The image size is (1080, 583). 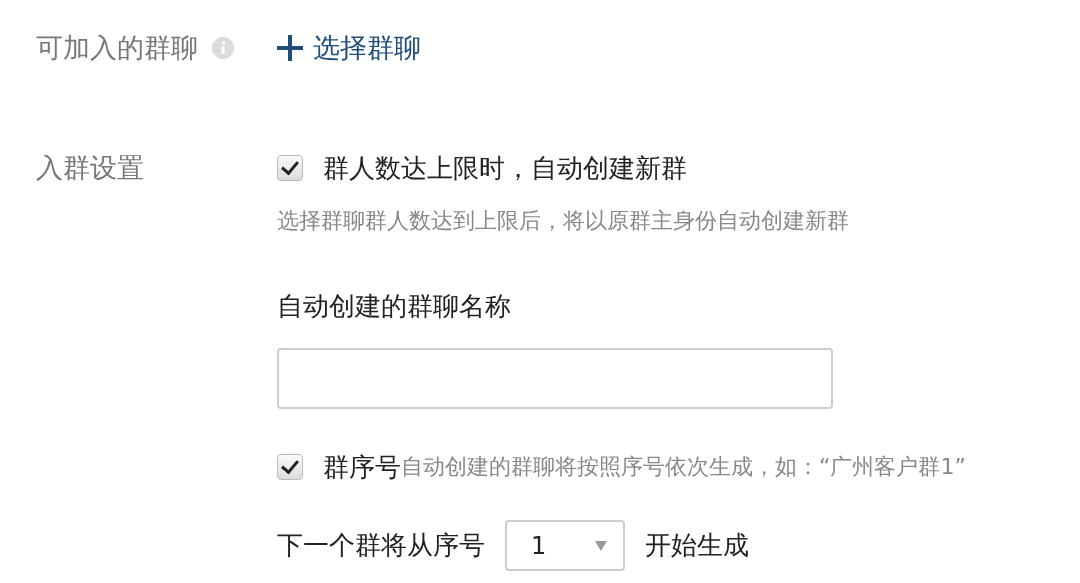 I want to click on input-field, so click(x=555, y=378).